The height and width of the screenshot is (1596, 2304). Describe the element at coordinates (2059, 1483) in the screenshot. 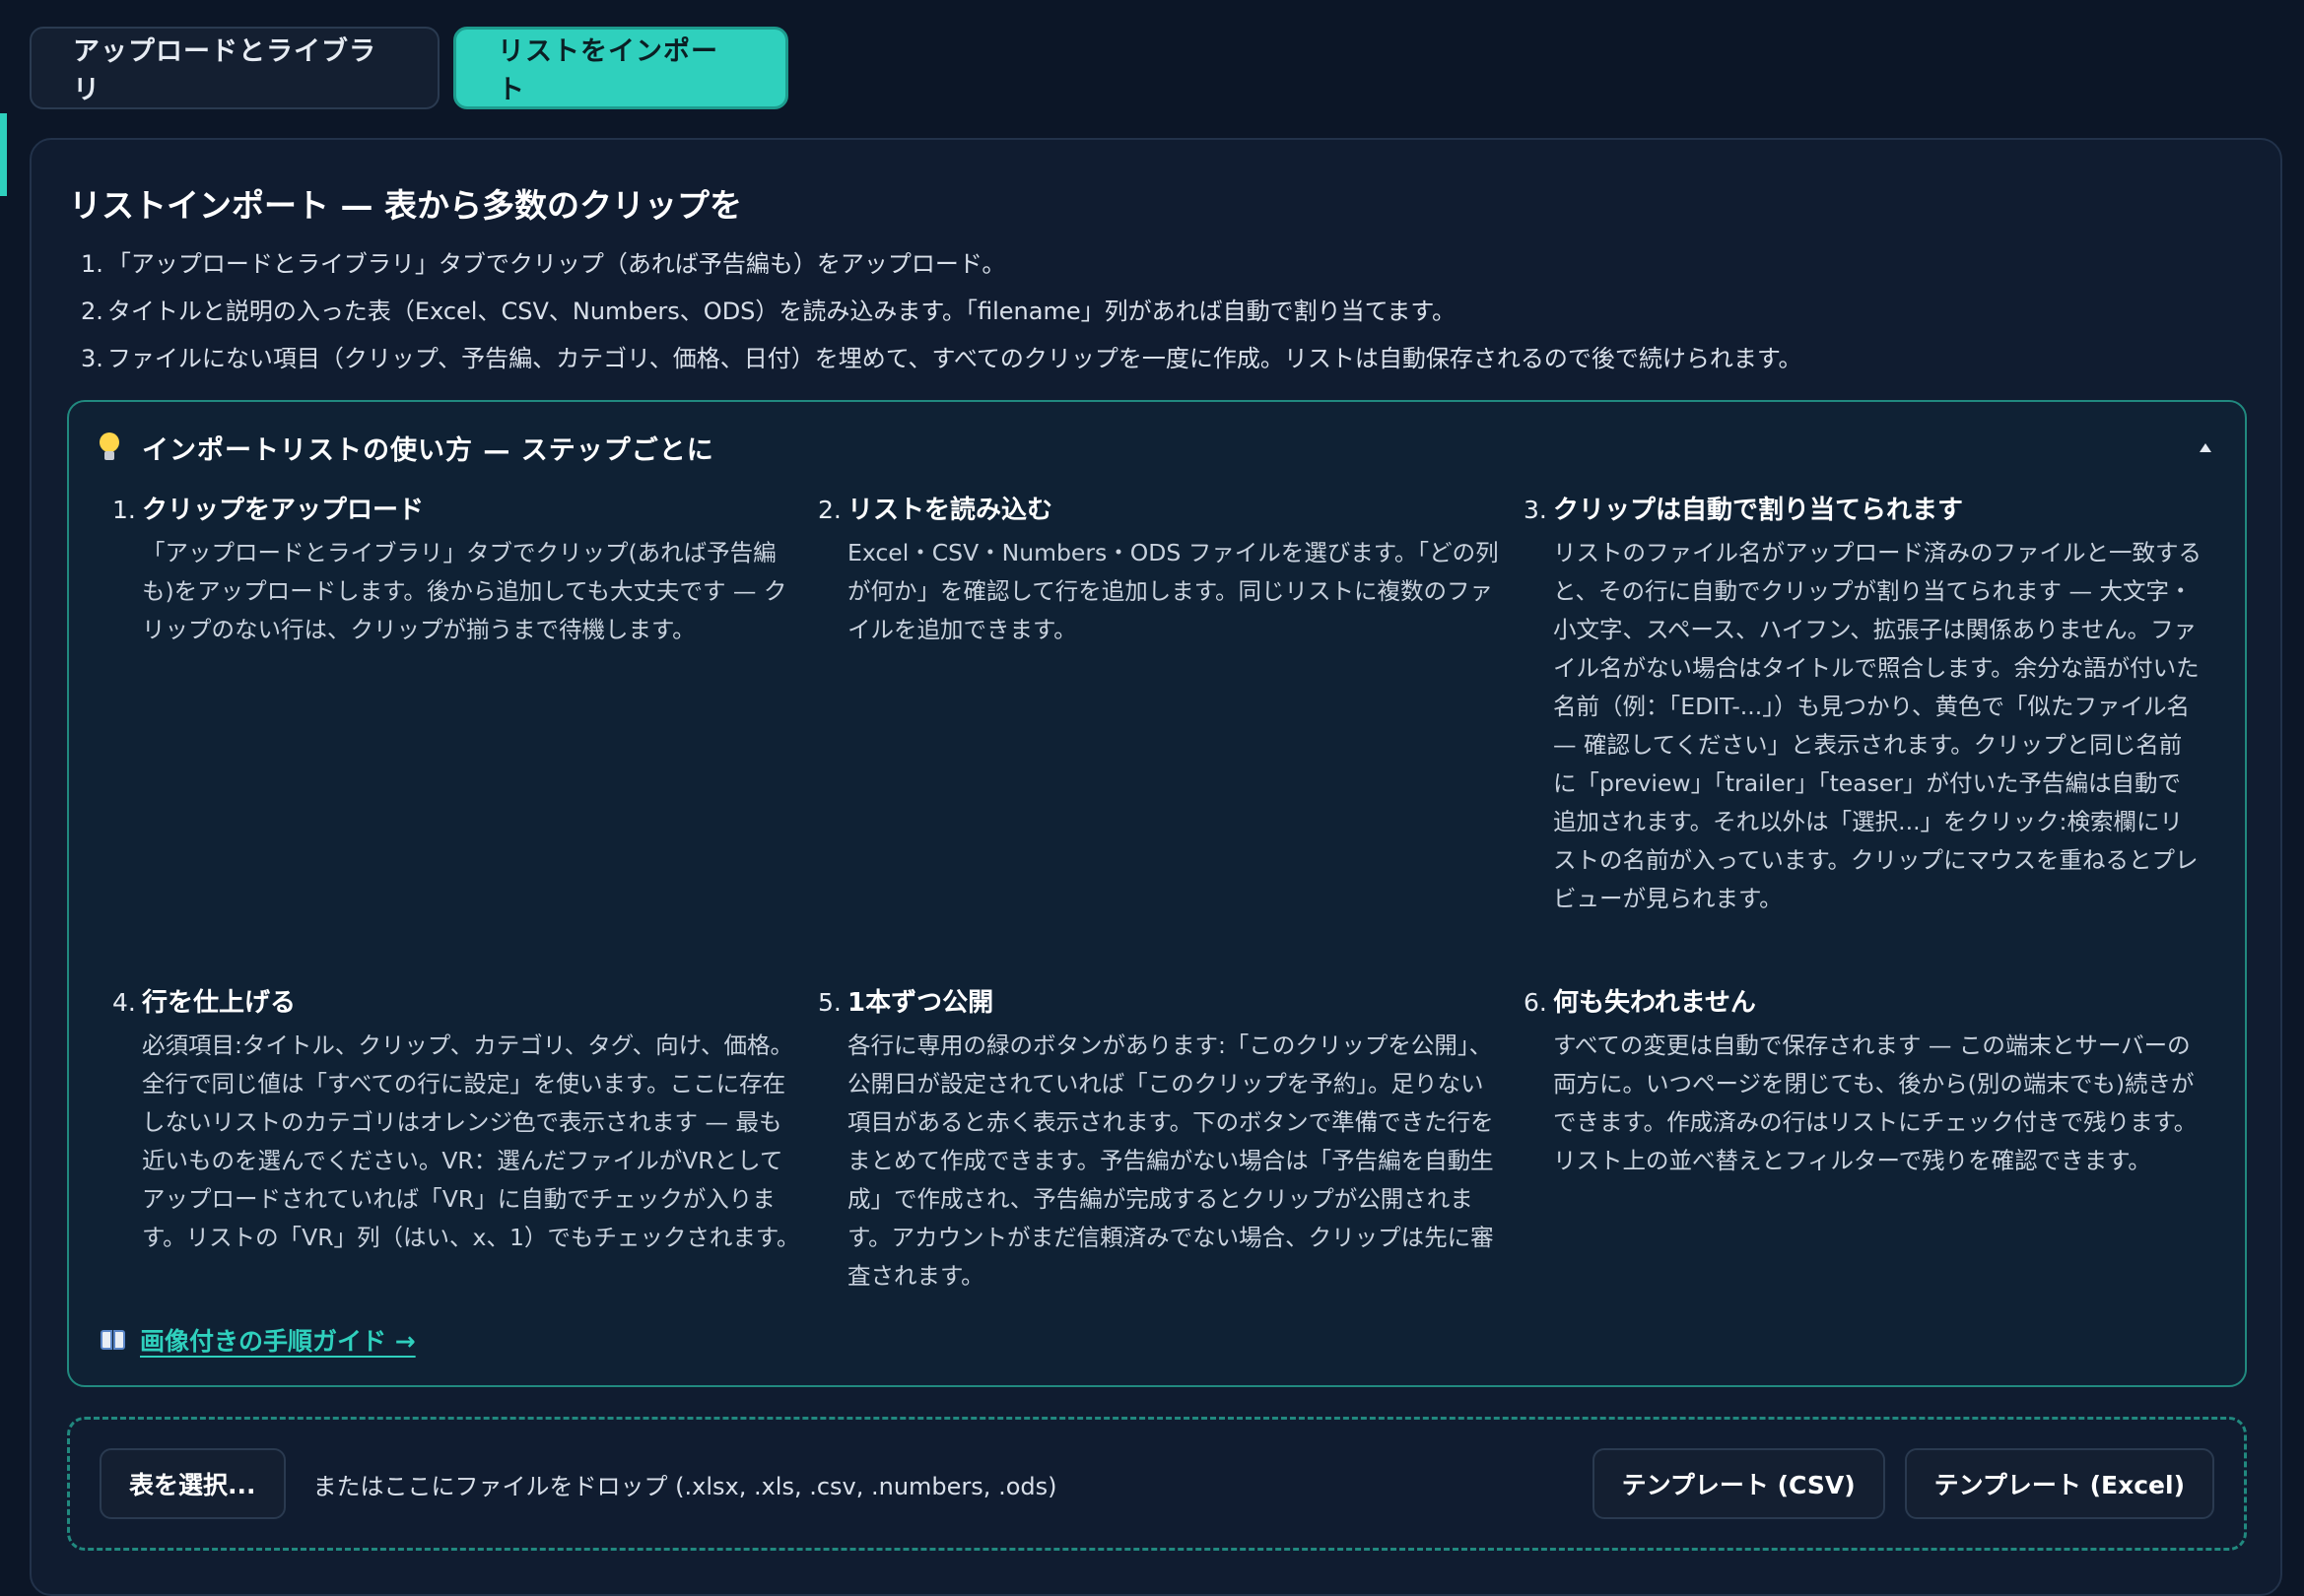

I see `template-excel-button: テンプレート (Excel)` at that location.